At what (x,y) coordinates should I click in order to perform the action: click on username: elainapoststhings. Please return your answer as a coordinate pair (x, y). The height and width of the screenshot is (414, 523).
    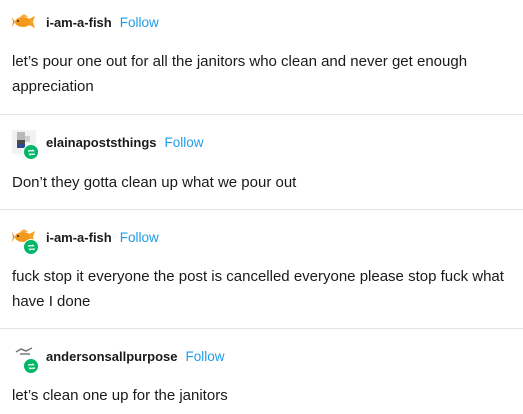
    Looking at the image, I should click on (101, 142).